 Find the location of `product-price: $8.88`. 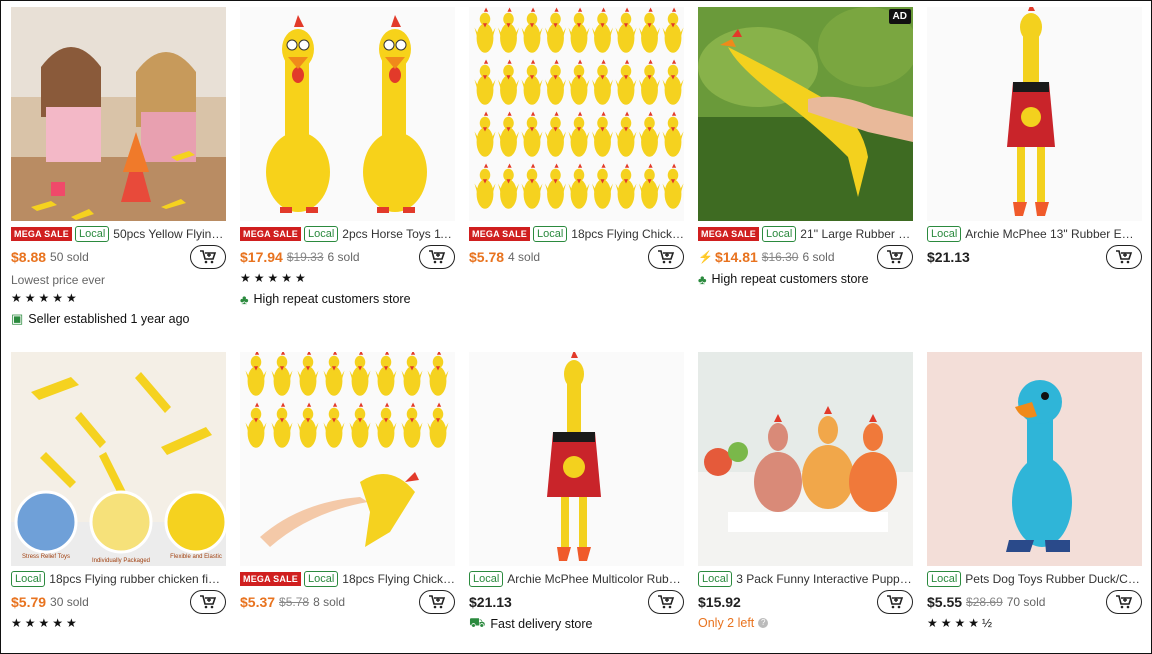

product-price: $8.88 is located at coordinates (29, 257).